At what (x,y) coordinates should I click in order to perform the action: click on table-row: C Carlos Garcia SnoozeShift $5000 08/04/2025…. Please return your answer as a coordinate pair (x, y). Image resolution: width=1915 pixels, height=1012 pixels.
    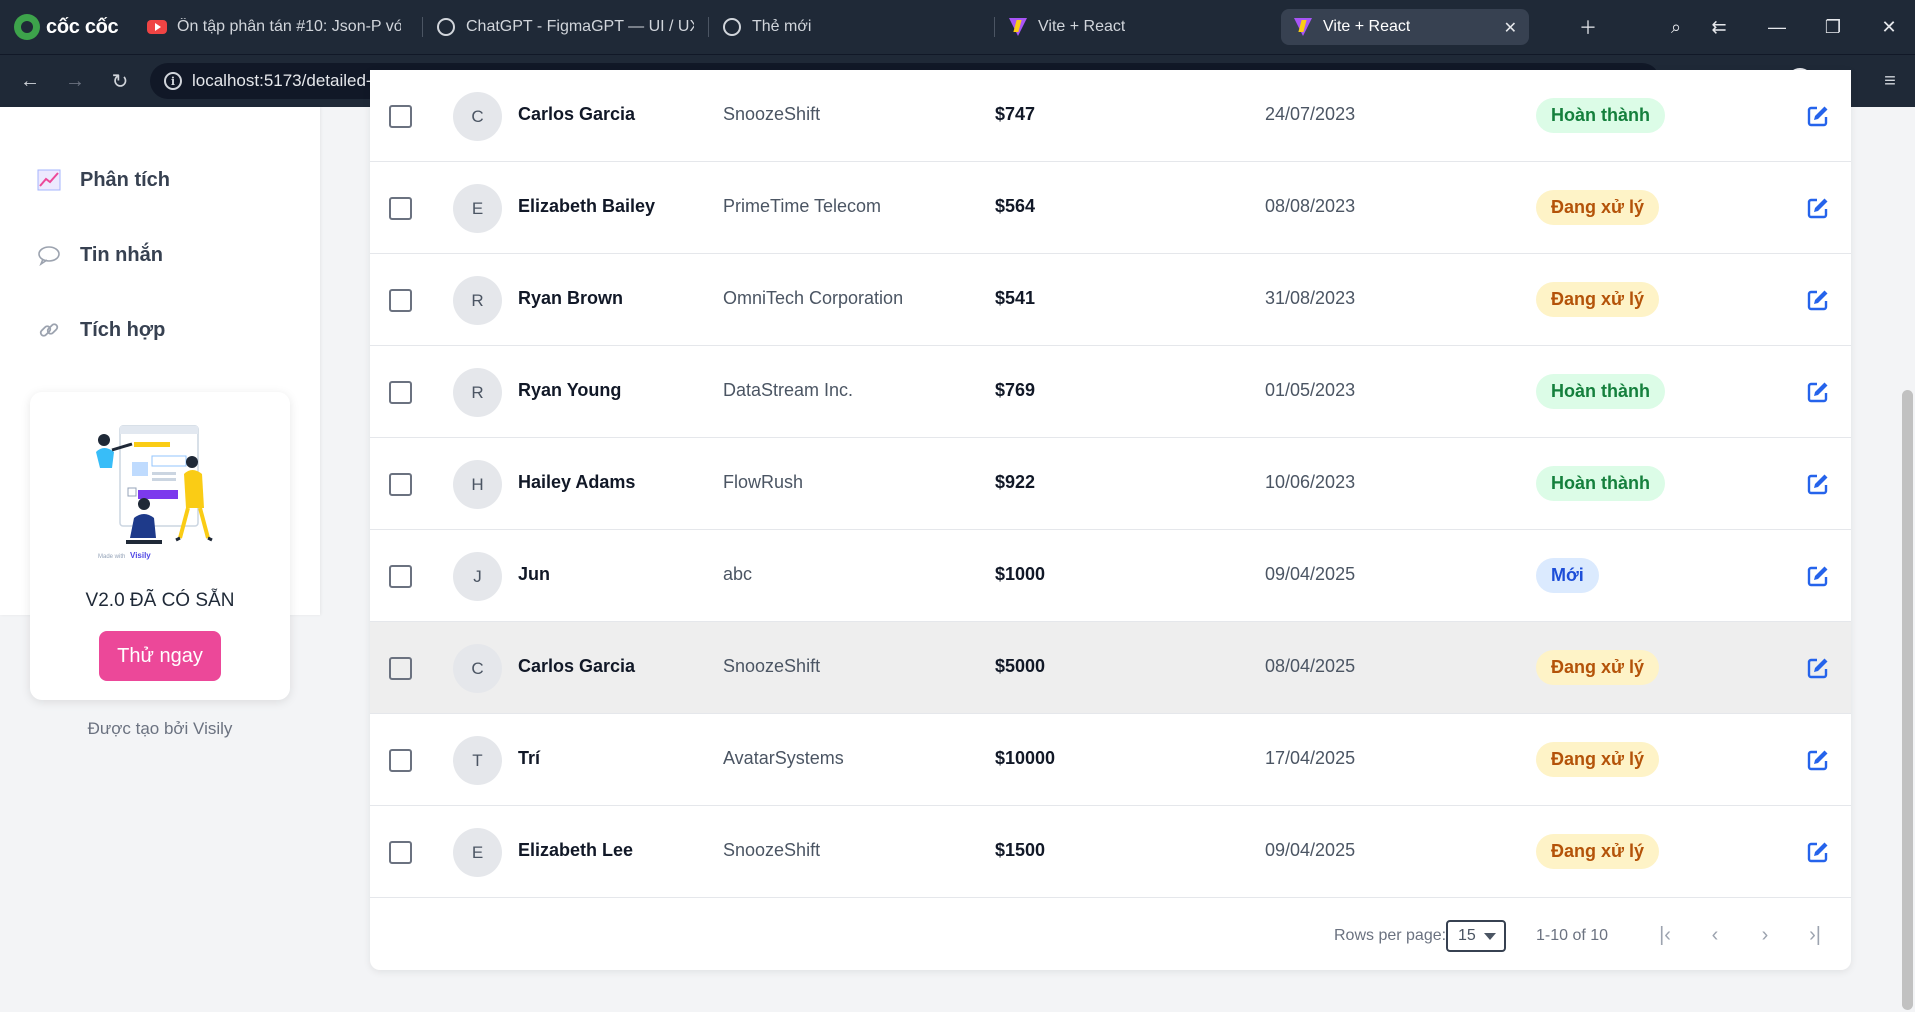
    Looking at the image, I should click on (1110, 668).